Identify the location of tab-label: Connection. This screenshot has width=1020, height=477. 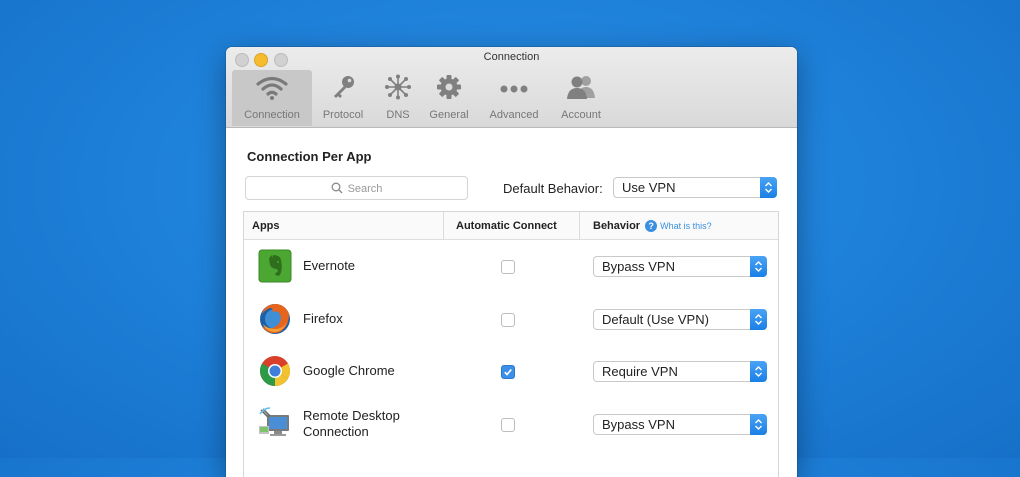
(272, 115).